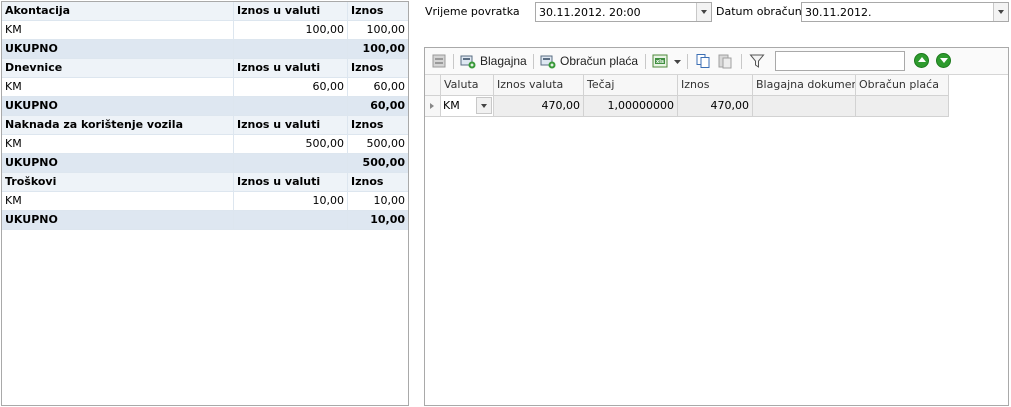 This screenshot has height=407, width=1011. What do you see at coordinates (383, 162) in the screenshot?
I see `total-amount: 500,00` at bounding box center [383, 162].